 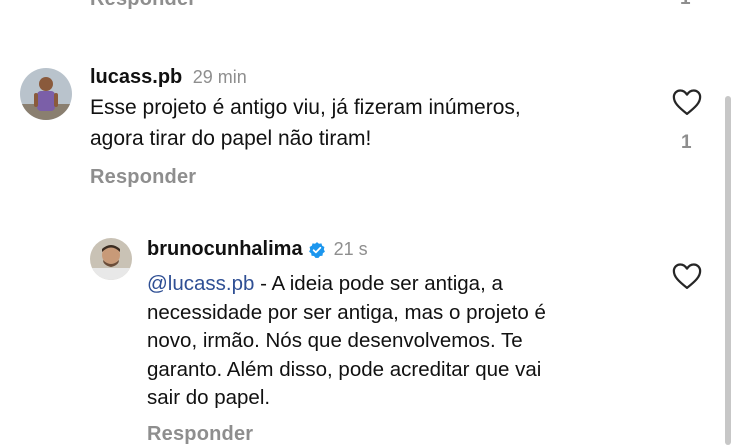 I want to click on like-button-comment, so click(x=687, y=104).